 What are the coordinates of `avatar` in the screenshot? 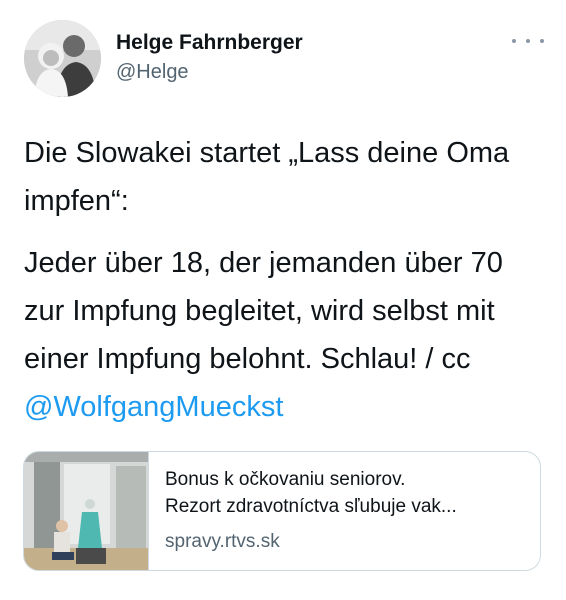 It's located at (62, 58).